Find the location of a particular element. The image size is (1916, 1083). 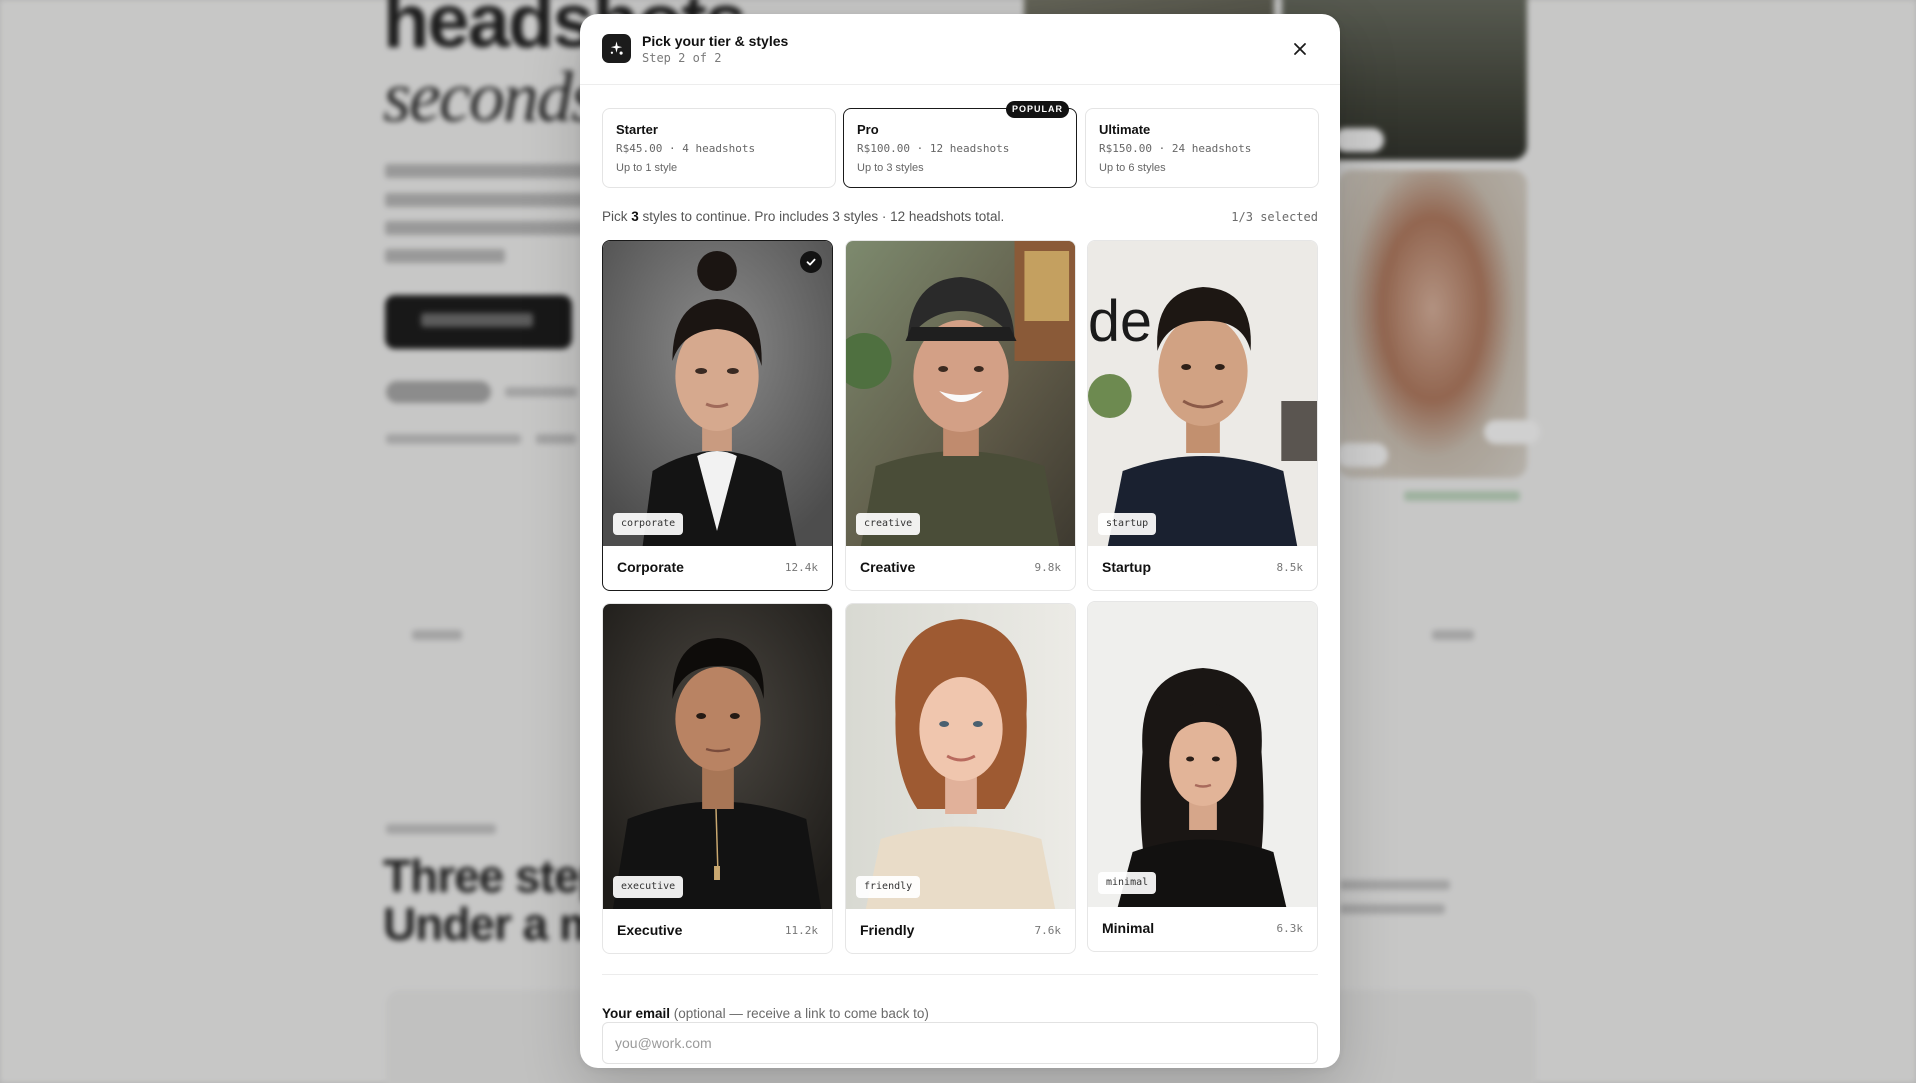

popular-badge: POPULAR is located at coordinates (1037, 109).